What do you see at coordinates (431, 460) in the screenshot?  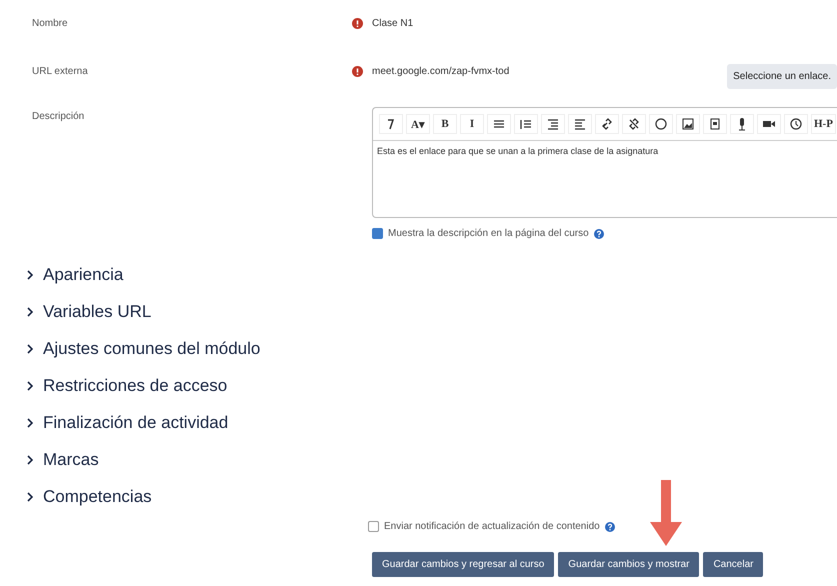 I see `section-header: Marcas` at bounding box center [431, 460].